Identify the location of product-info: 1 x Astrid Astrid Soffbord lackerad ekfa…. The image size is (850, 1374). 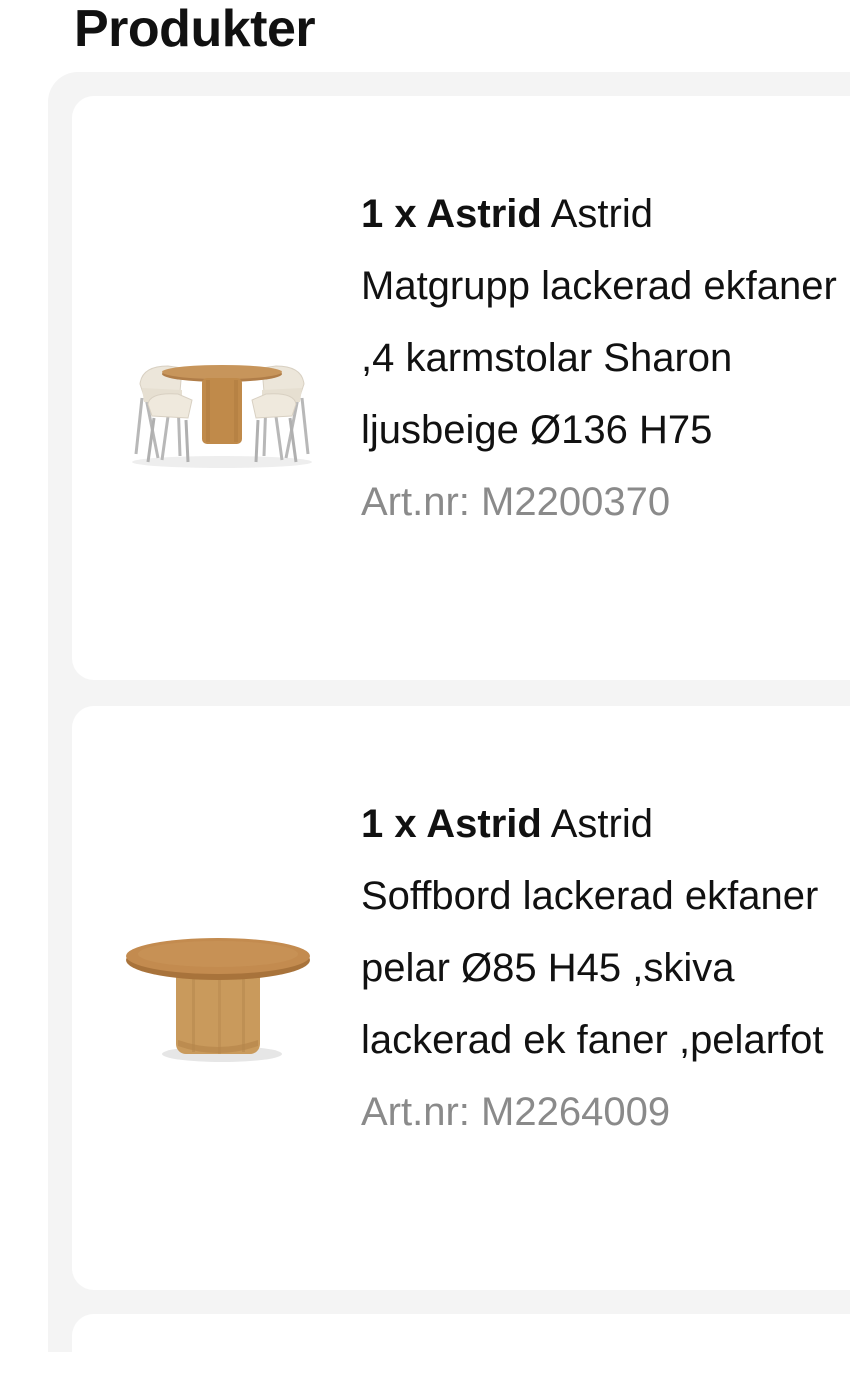
(601, 968).